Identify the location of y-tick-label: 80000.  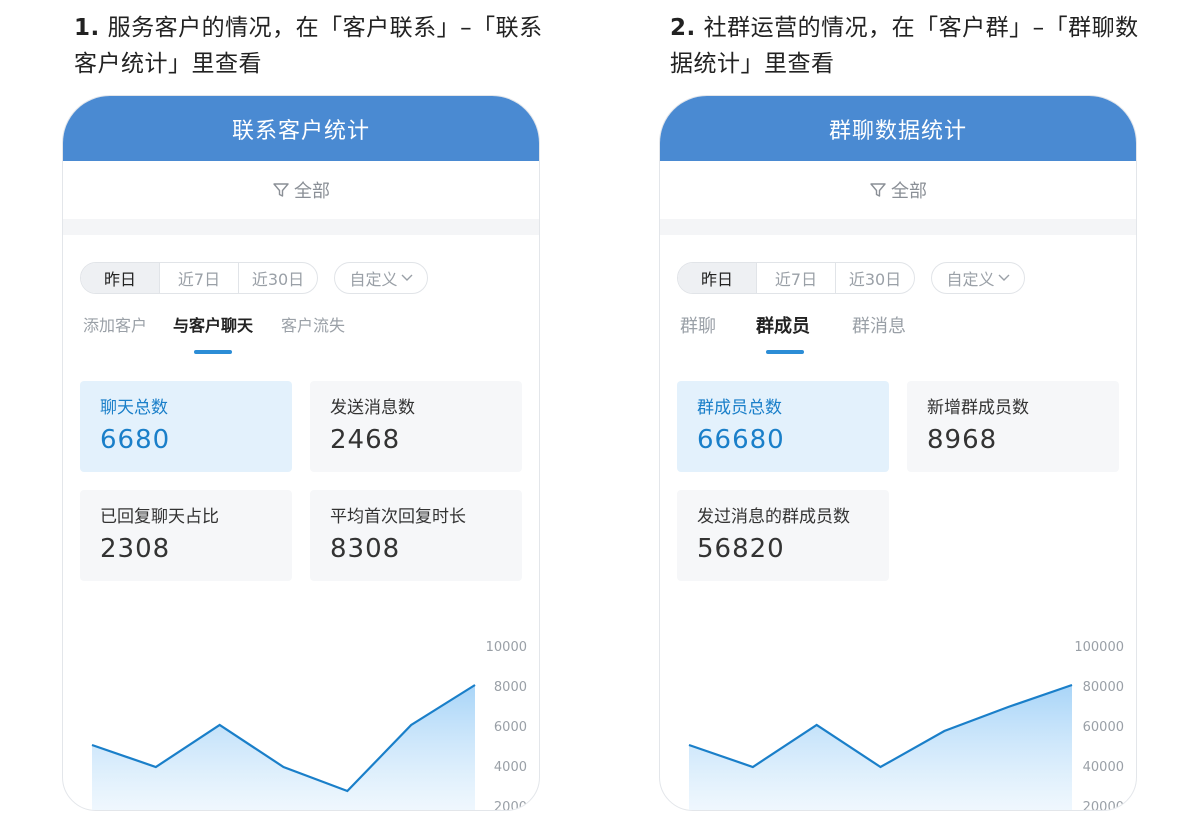
(1103, 687).